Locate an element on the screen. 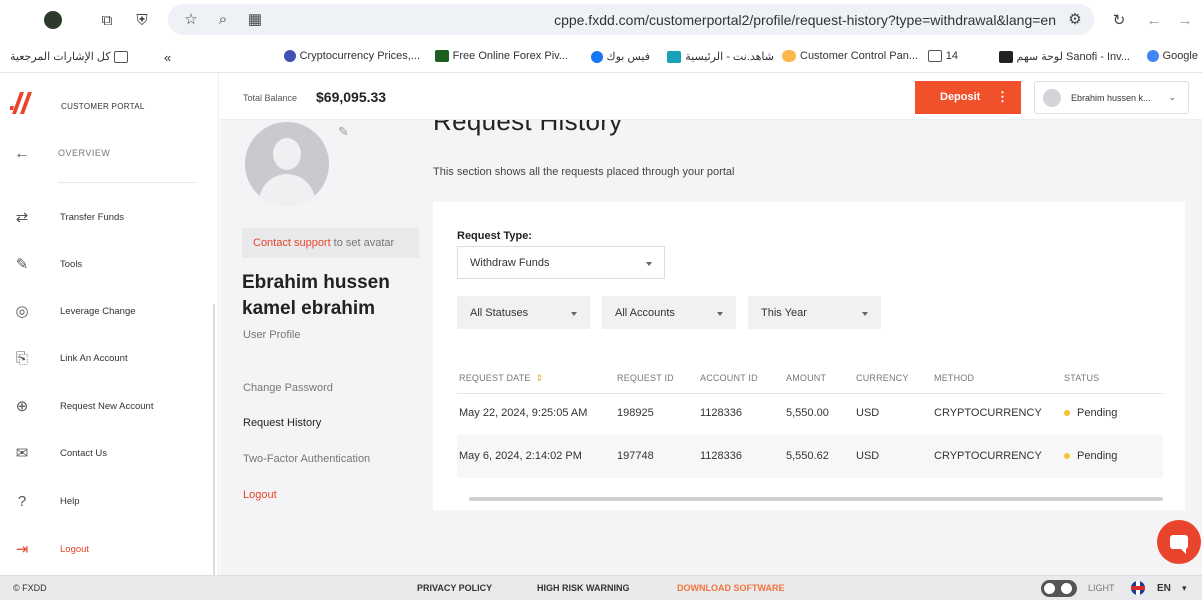  profile-icon is located at coordinates (53, 20).